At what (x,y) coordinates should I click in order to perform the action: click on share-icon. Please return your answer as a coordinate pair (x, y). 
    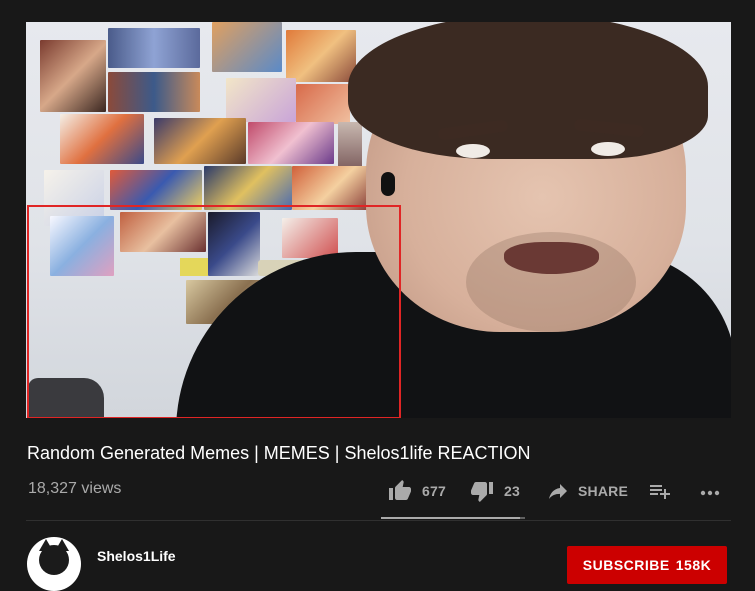
    Looking at the image, I should click on (558, 491).